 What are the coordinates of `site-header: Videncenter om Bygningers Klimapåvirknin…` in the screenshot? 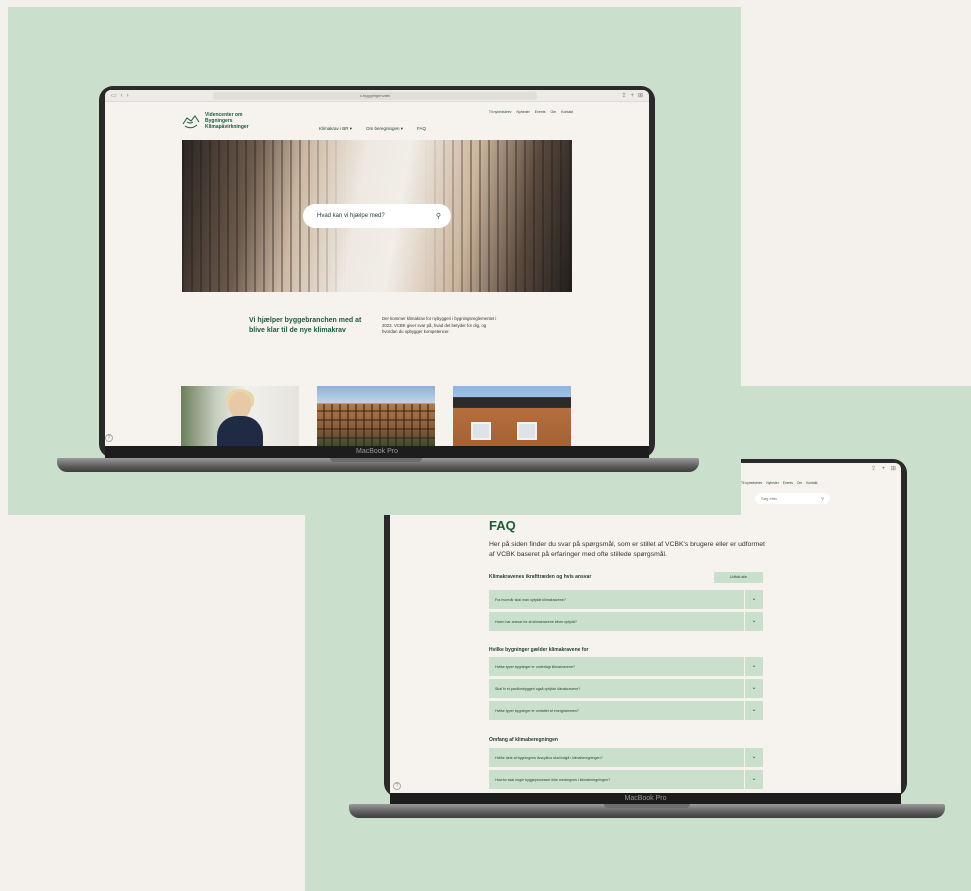 It's located at (377, 121).